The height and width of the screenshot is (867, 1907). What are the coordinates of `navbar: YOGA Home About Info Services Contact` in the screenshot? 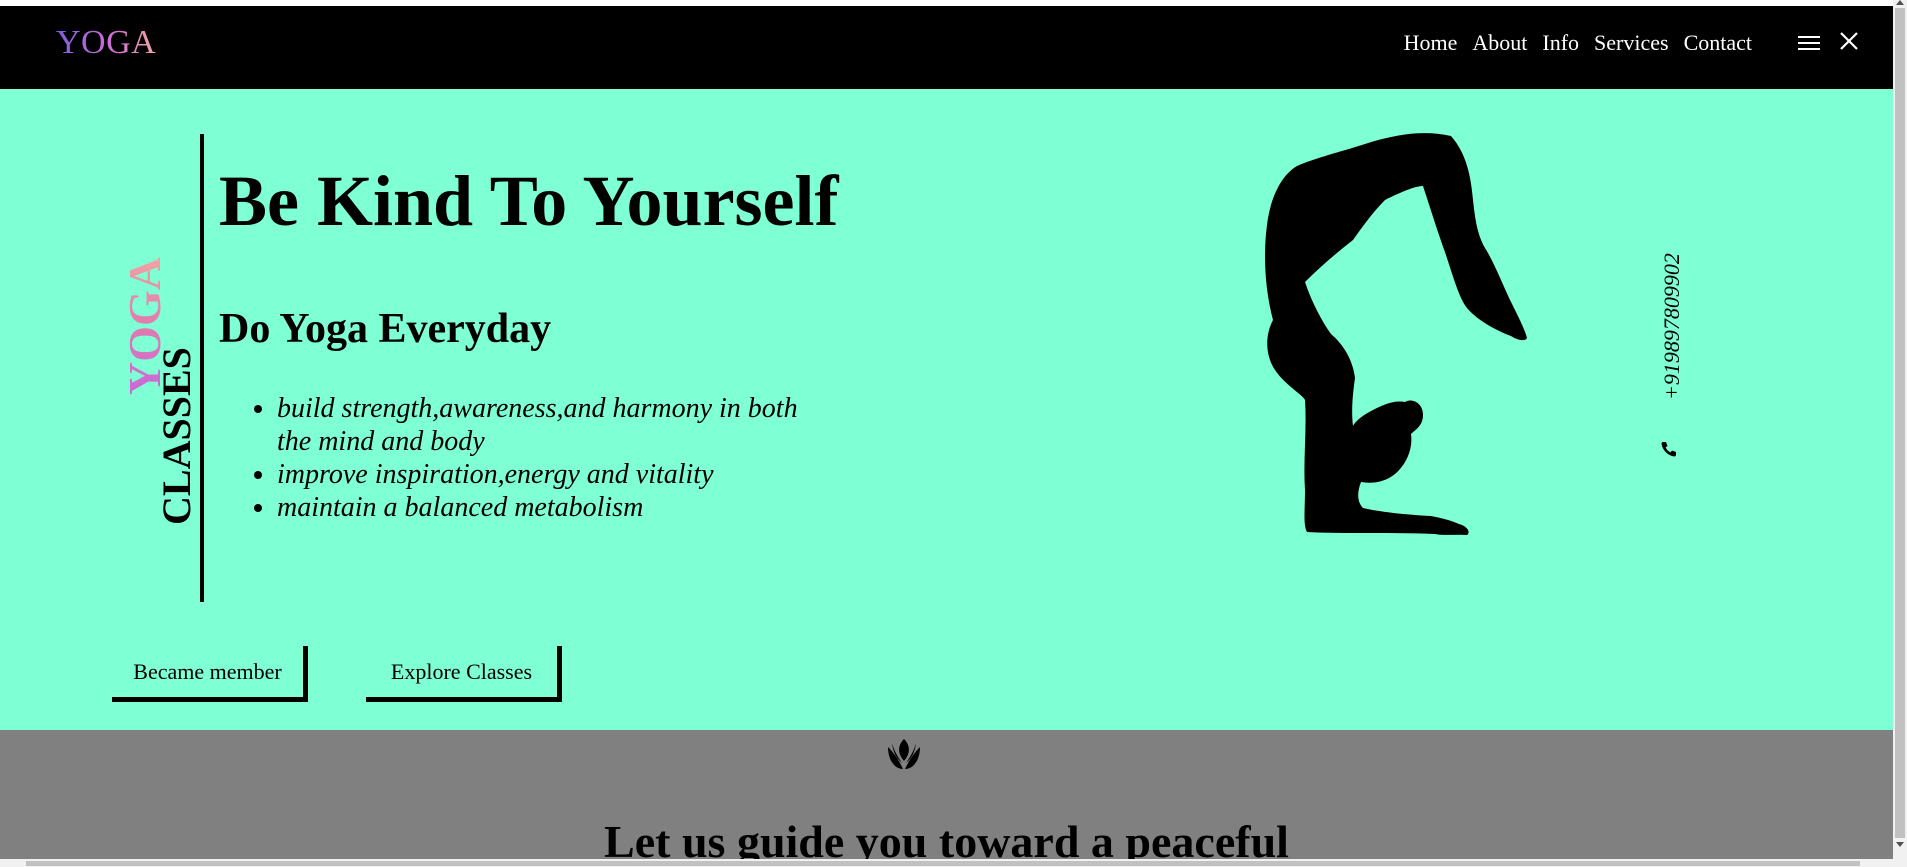 It's located at (946, 47).